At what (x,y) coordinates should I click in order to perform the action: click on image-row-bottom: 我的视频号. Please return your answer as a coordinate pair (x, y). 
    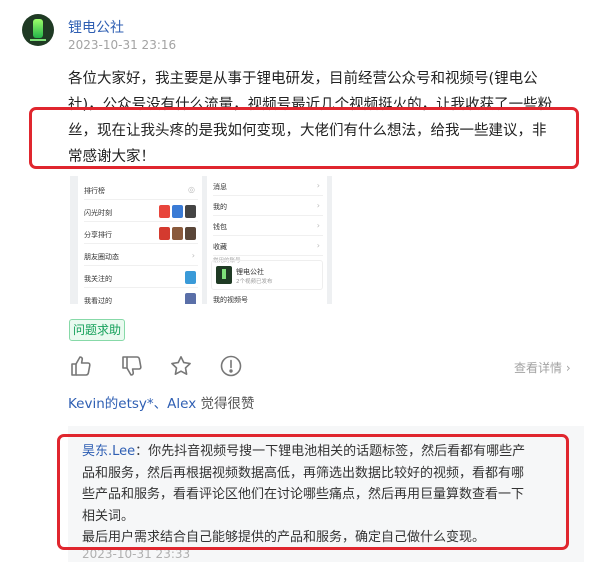
    Looking at the image, I should click on (230, 300).